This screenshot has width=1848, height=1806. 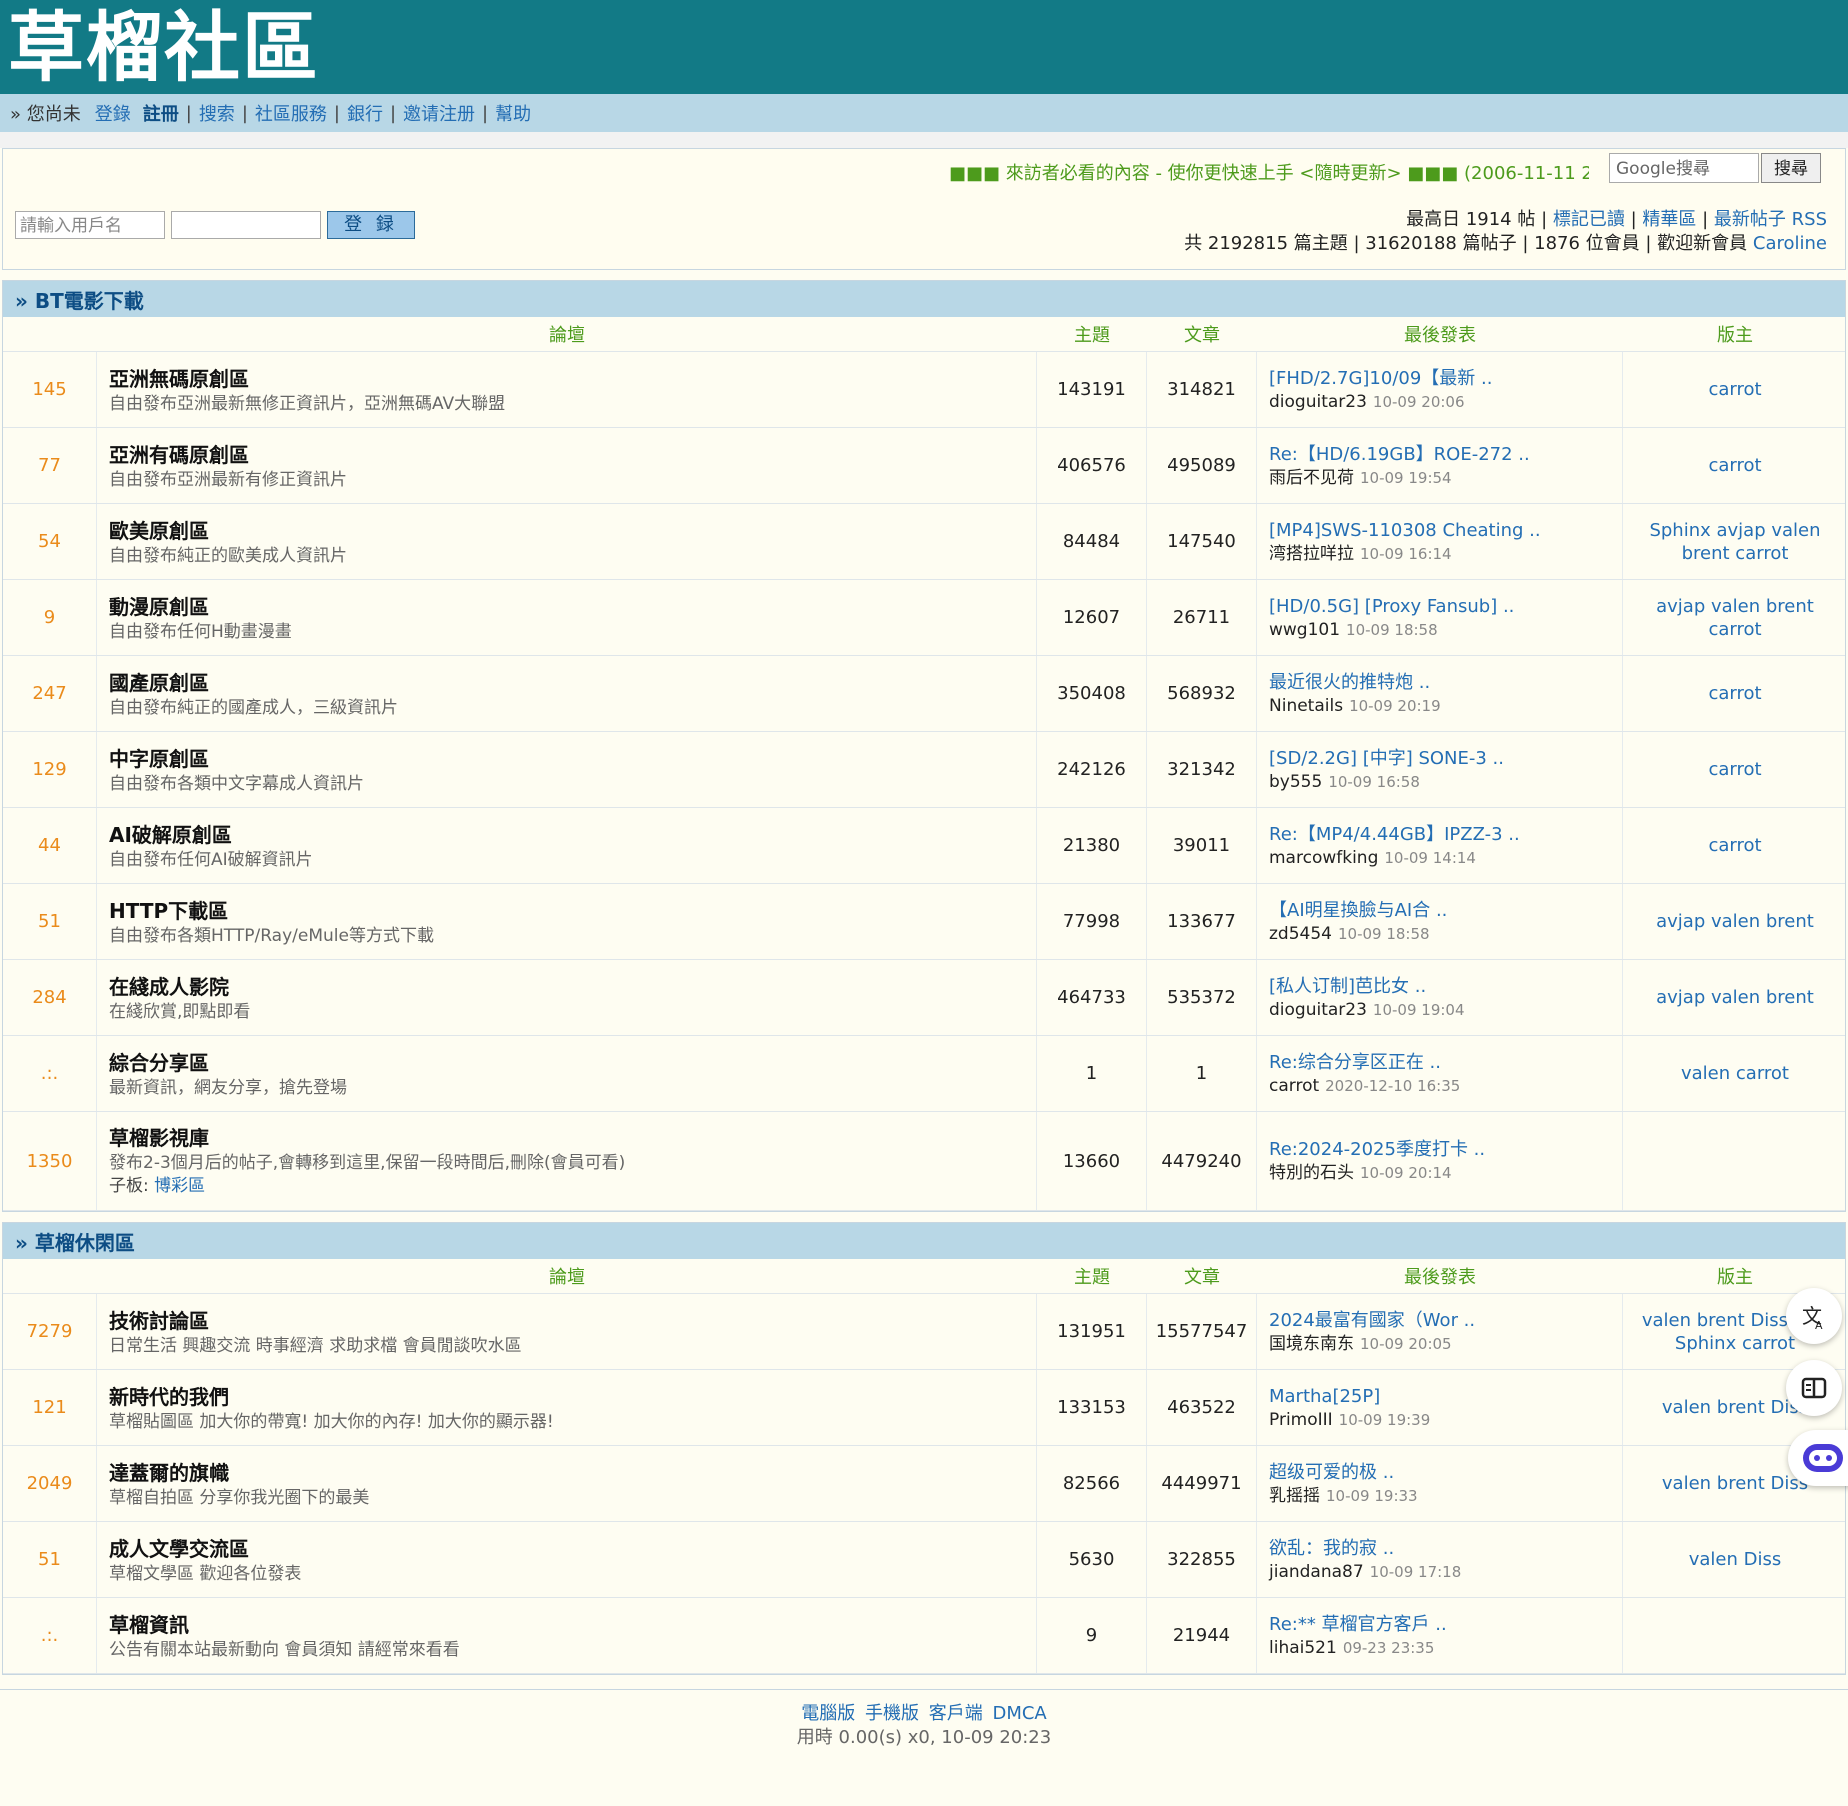 I want to click on last-post-user: 乳摇摇, so click(x=1294, y=1496).